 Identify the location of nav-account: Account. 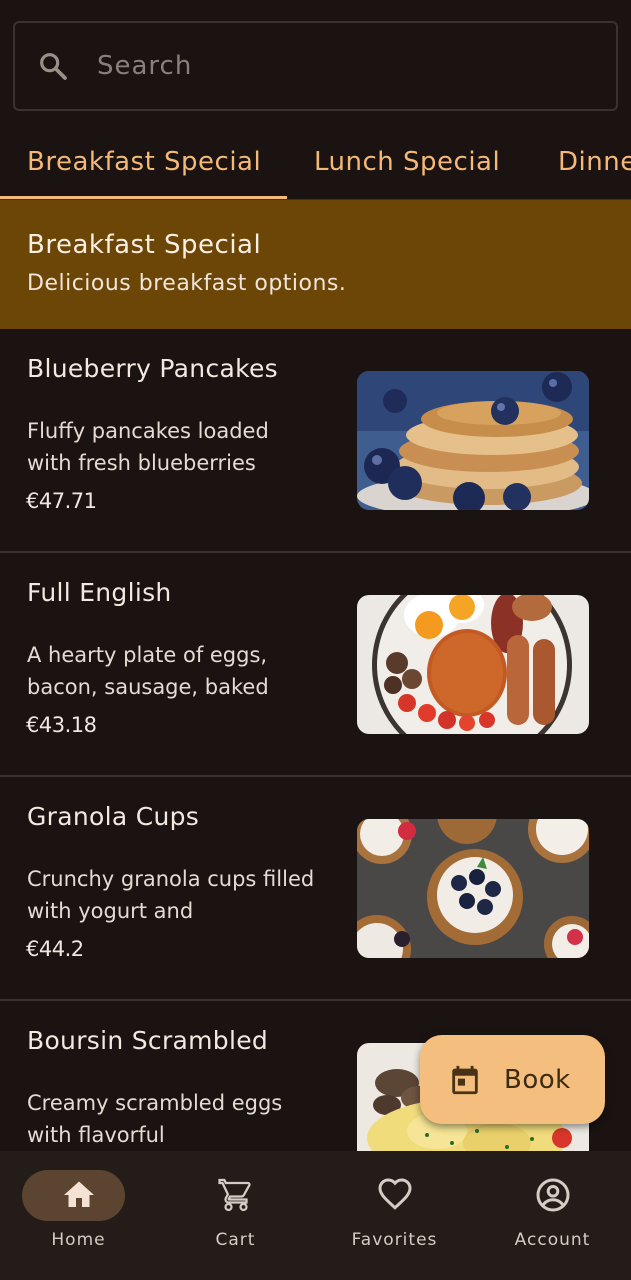
(552, 1215).